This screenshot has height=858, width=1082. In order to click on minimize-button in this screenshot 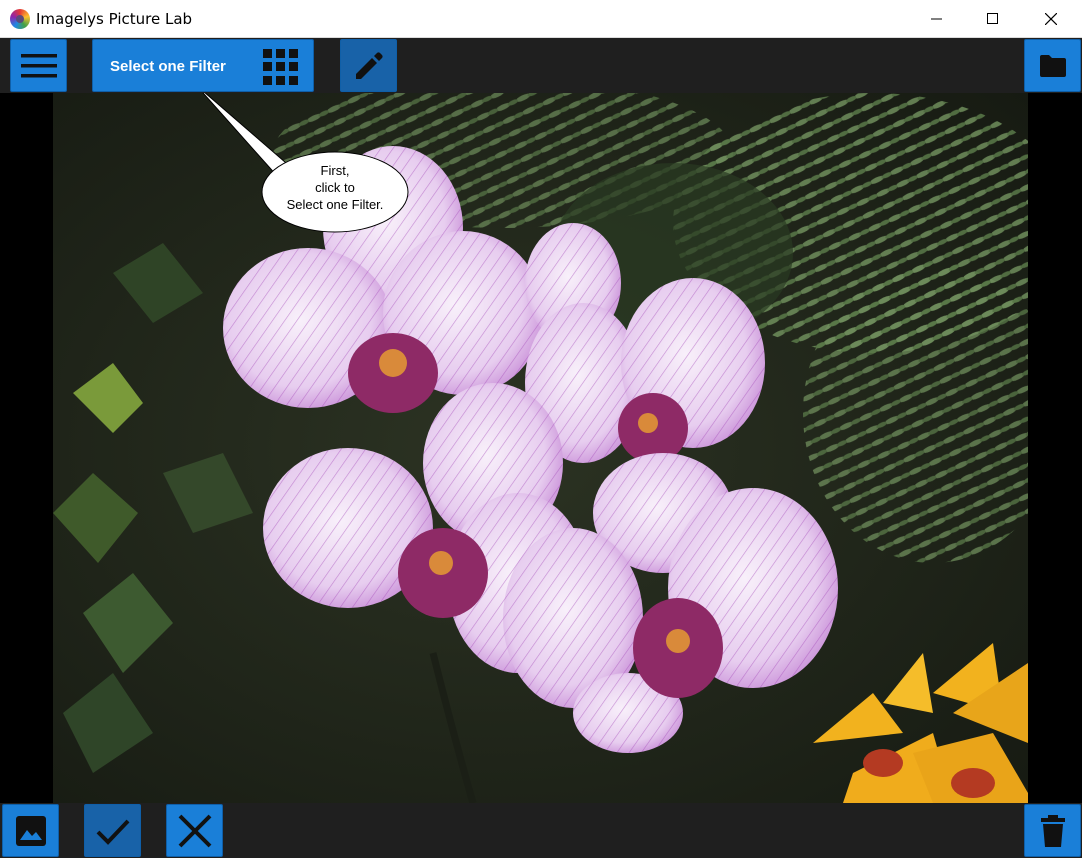, I will do `click(937, 19)`.